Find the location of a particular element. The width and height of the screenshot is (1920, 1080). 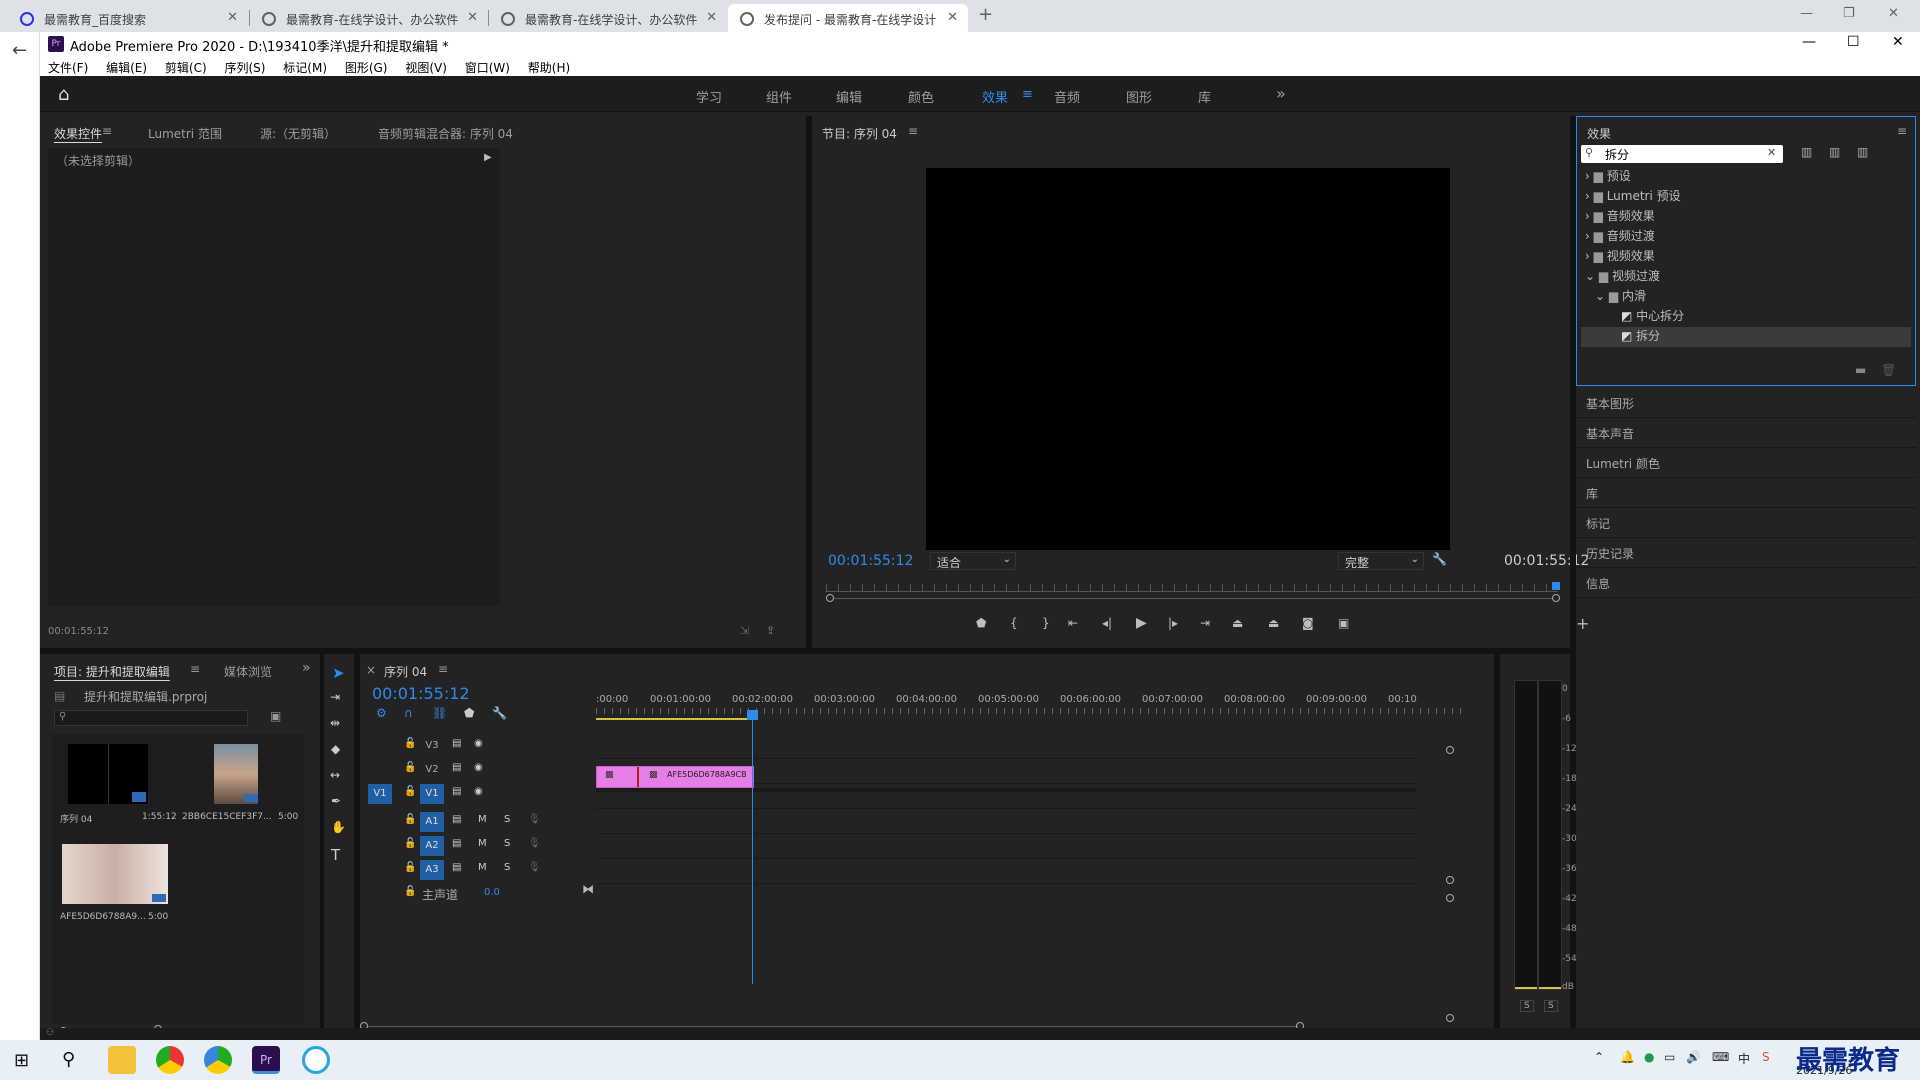

work-area-bar is located at coordinates (674, 719).